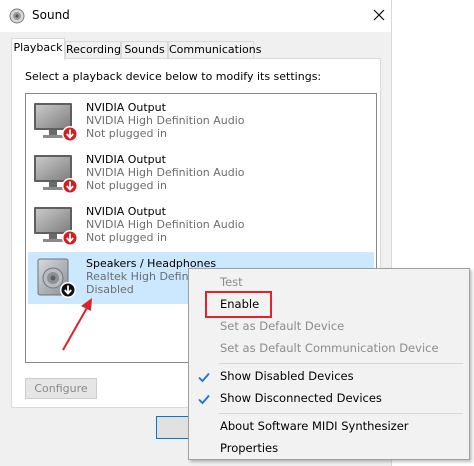  What do you see at coordinates (329, 282) in the screenshot?
I see `menu-item-test: Test` at bounding box center [329, 282].